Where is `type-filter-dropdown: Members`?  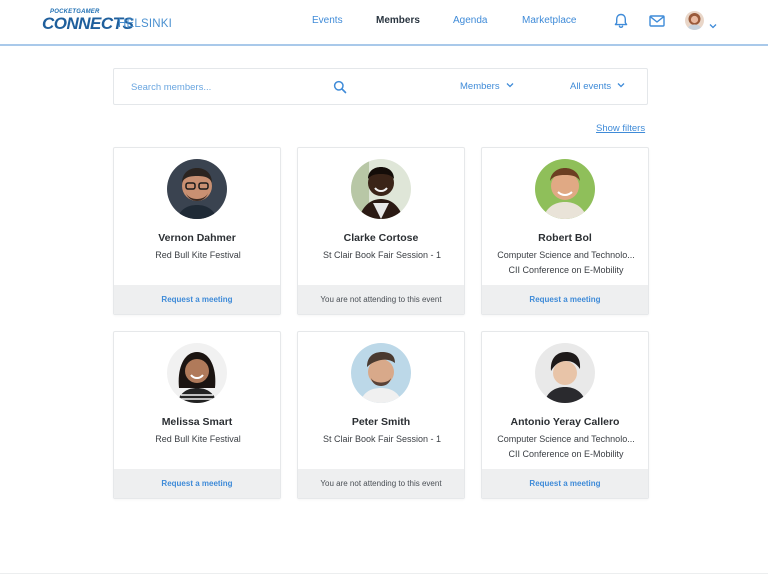
type-filter-dropdown: Members is located at coordinates (487, 86).